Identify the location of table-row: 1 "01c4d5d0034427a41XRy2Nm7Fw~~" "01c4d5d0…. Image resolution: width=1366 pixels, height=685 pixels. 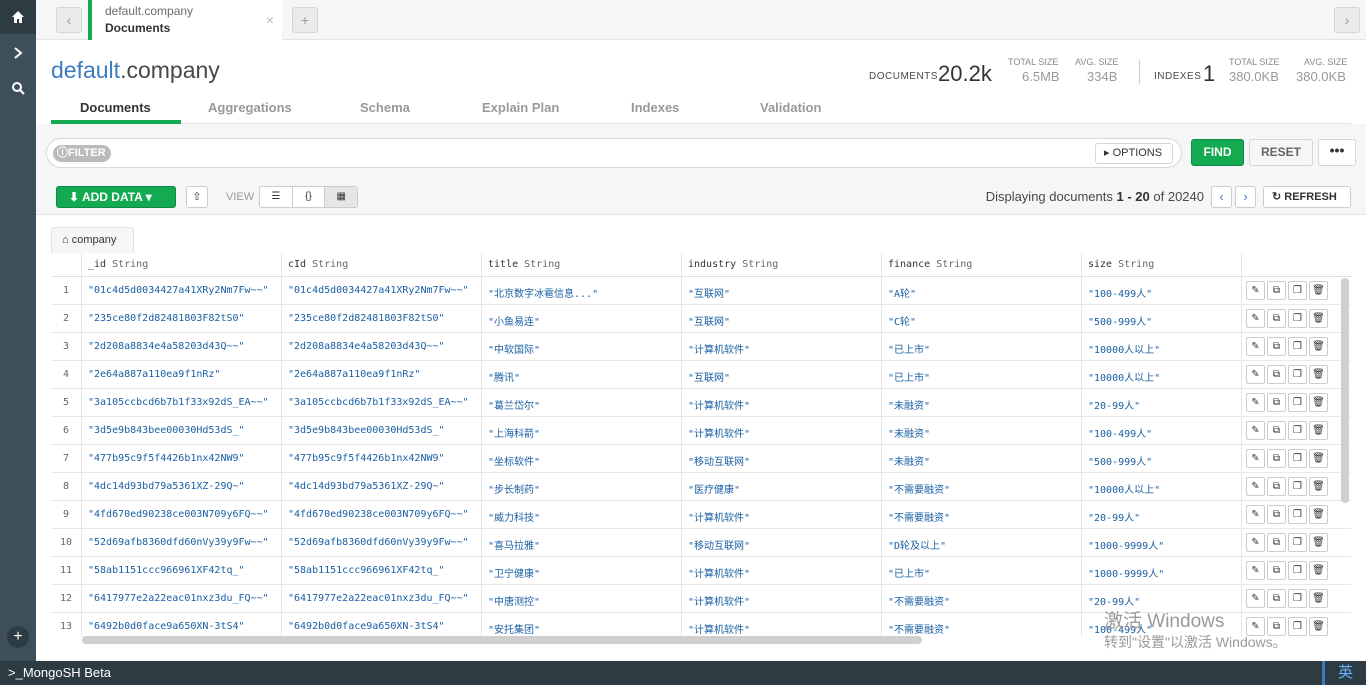
(701, 291).